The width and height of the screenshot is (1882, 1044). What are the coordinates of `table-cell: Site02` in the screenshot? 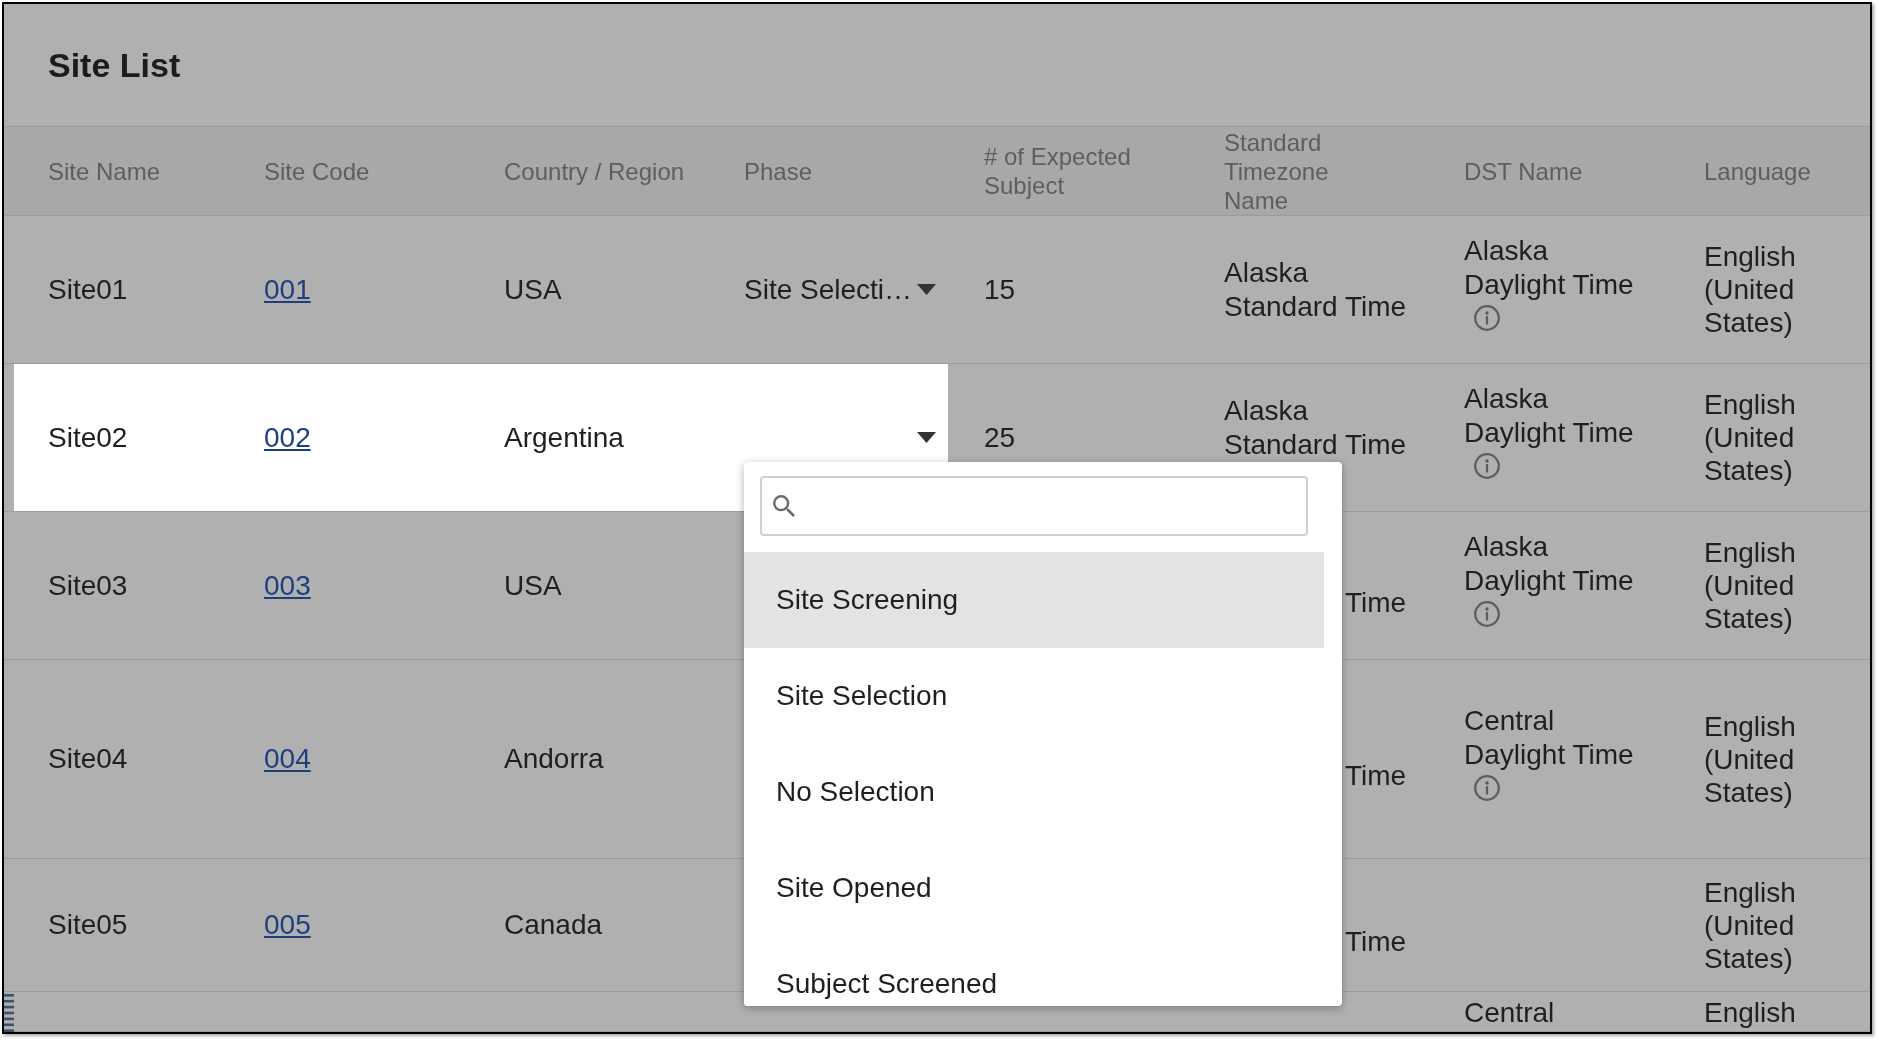 It's located at (88, 437).